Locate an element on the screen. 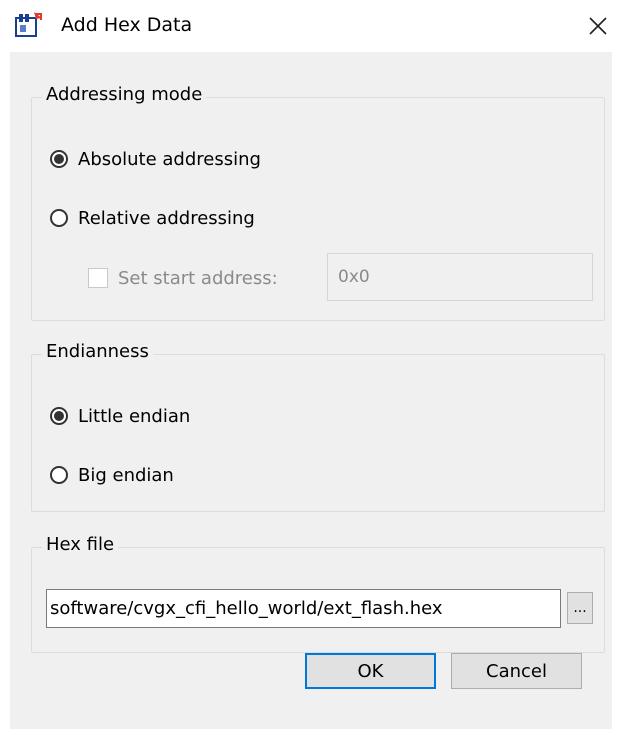 This screenshot has width=622, height=729. cancel-button: Cancel is located at coordinates (516, 671).